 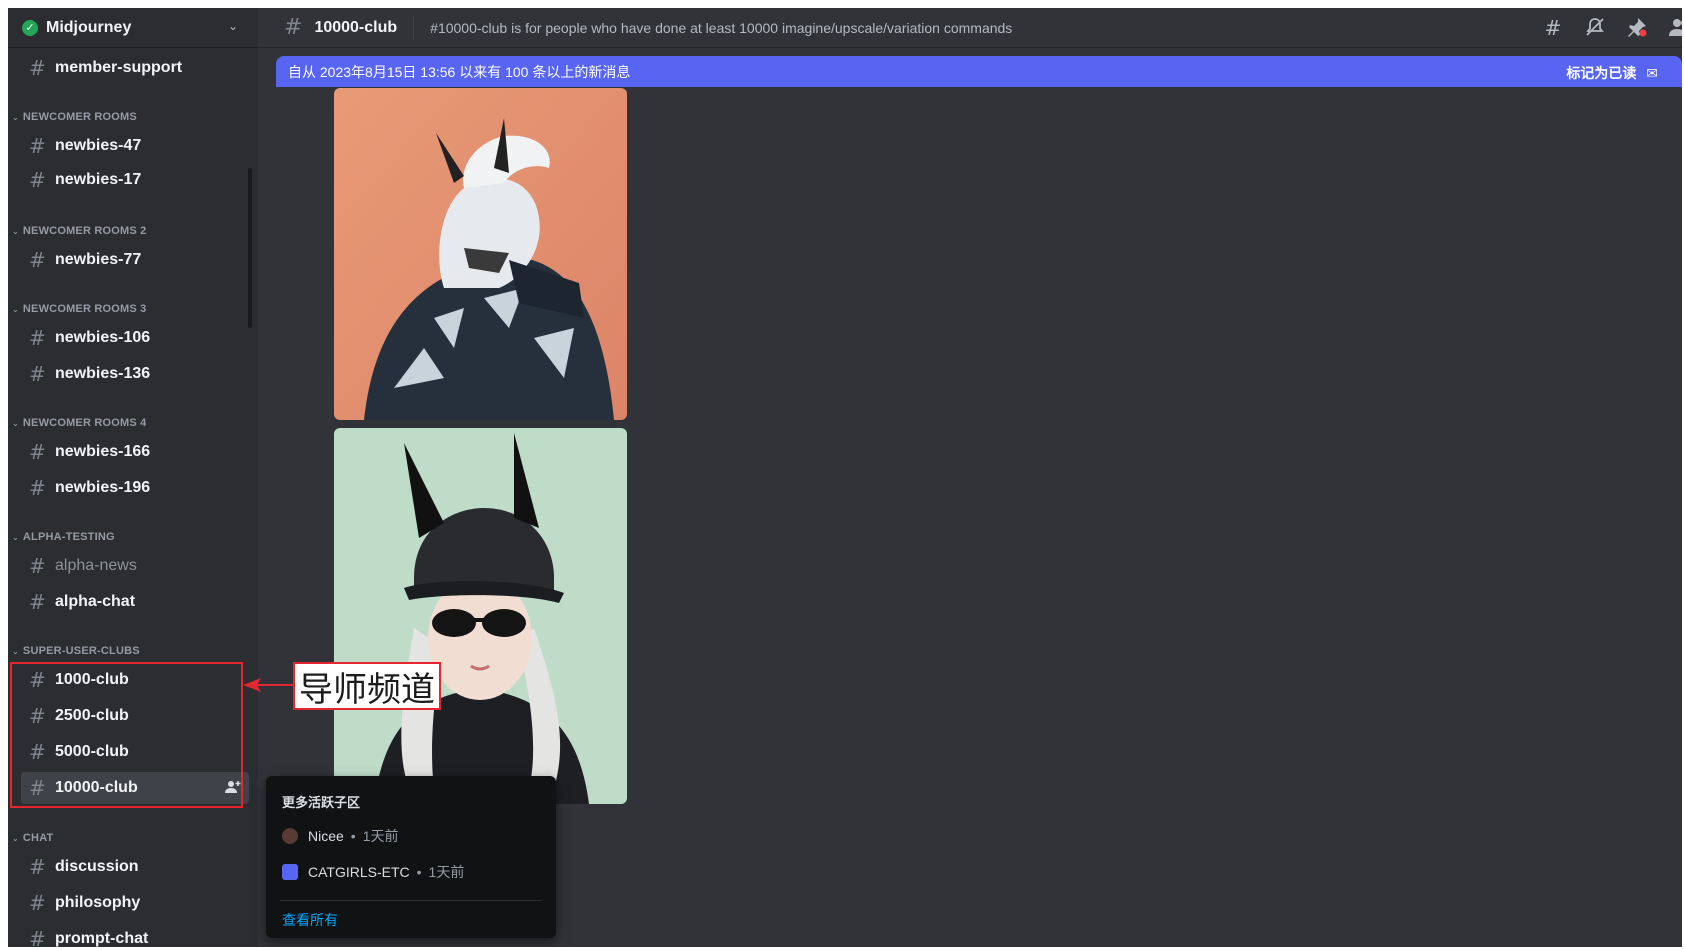 What do you see at coordinates (119, 67) in the screenshot?
I see `channel-label: member-support` at bounding box center [119, 67].